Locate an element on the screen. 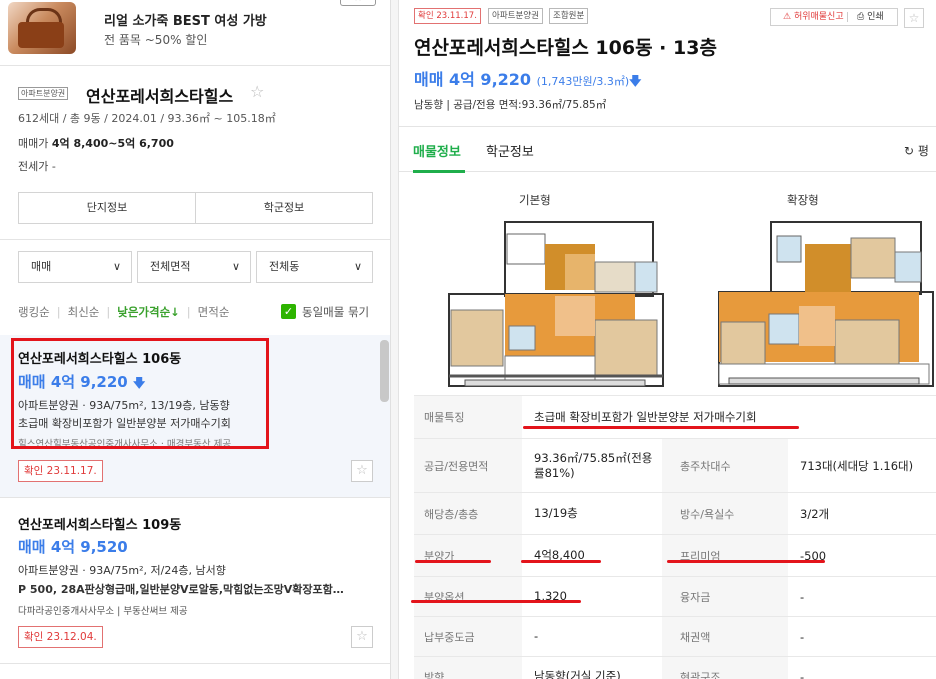  listing-confirm-badge: 확인 23.11.17. is located at coordinates (60, 471).